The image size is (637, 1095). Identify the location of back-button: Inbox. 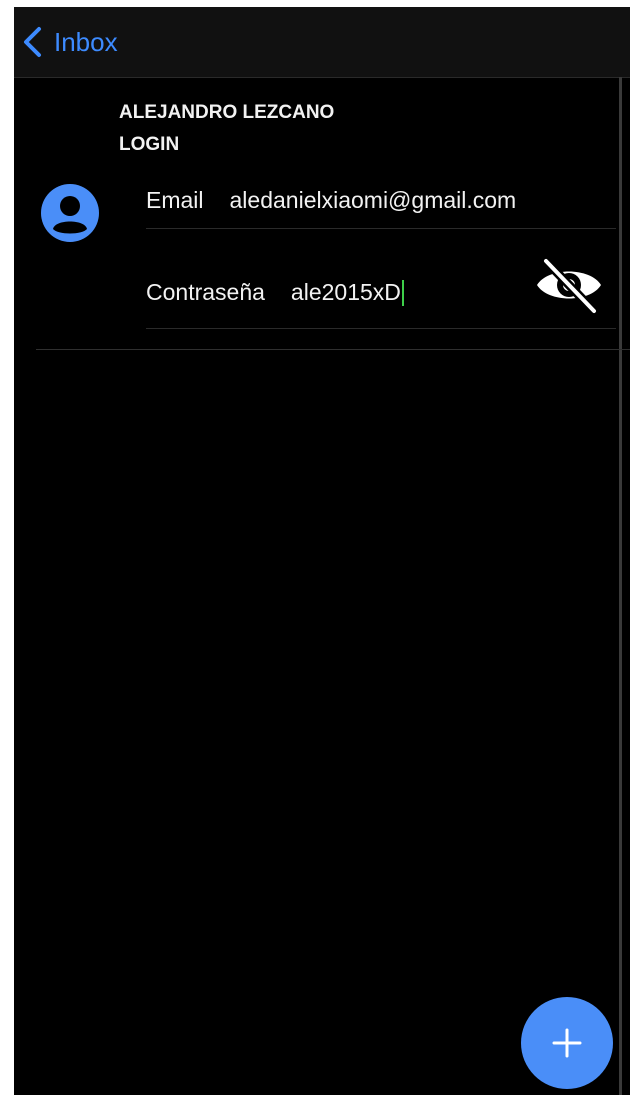
(70, 42).